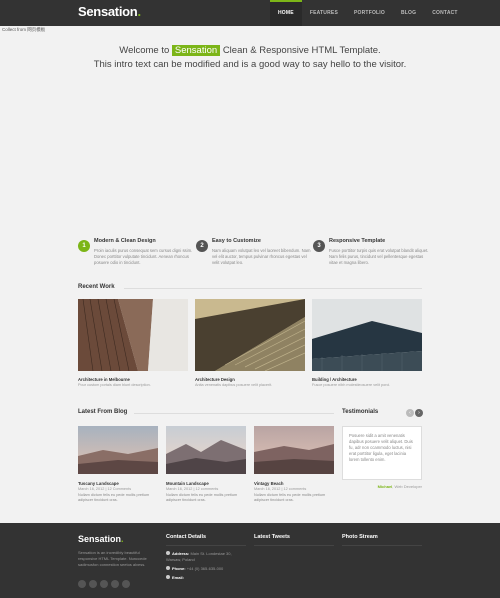  What do you see at coordinates (357, 241) in the screenshot?
I see `feature-title-3: Responsive Template` at bounding box center [357, 241].